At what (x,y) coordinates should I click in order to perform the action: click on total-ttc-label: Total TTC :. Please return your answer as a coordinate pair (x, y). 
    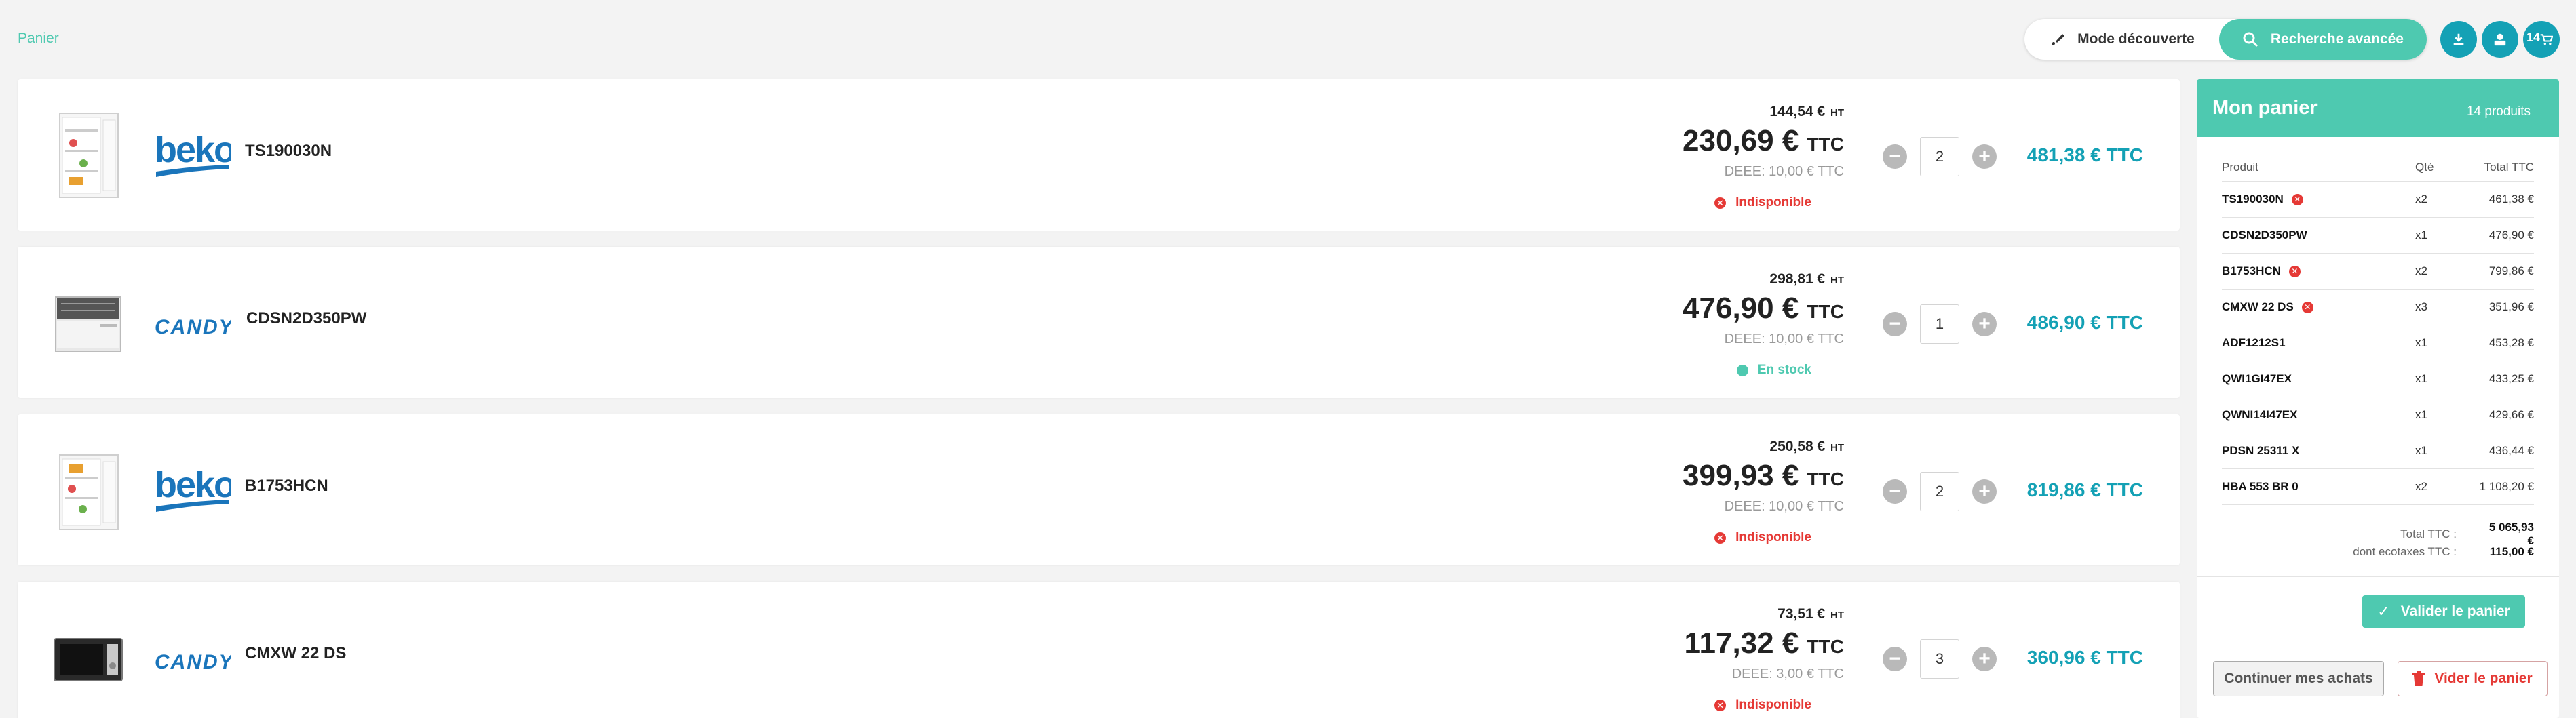
    Looking at the image, I should click on (2428, 533).